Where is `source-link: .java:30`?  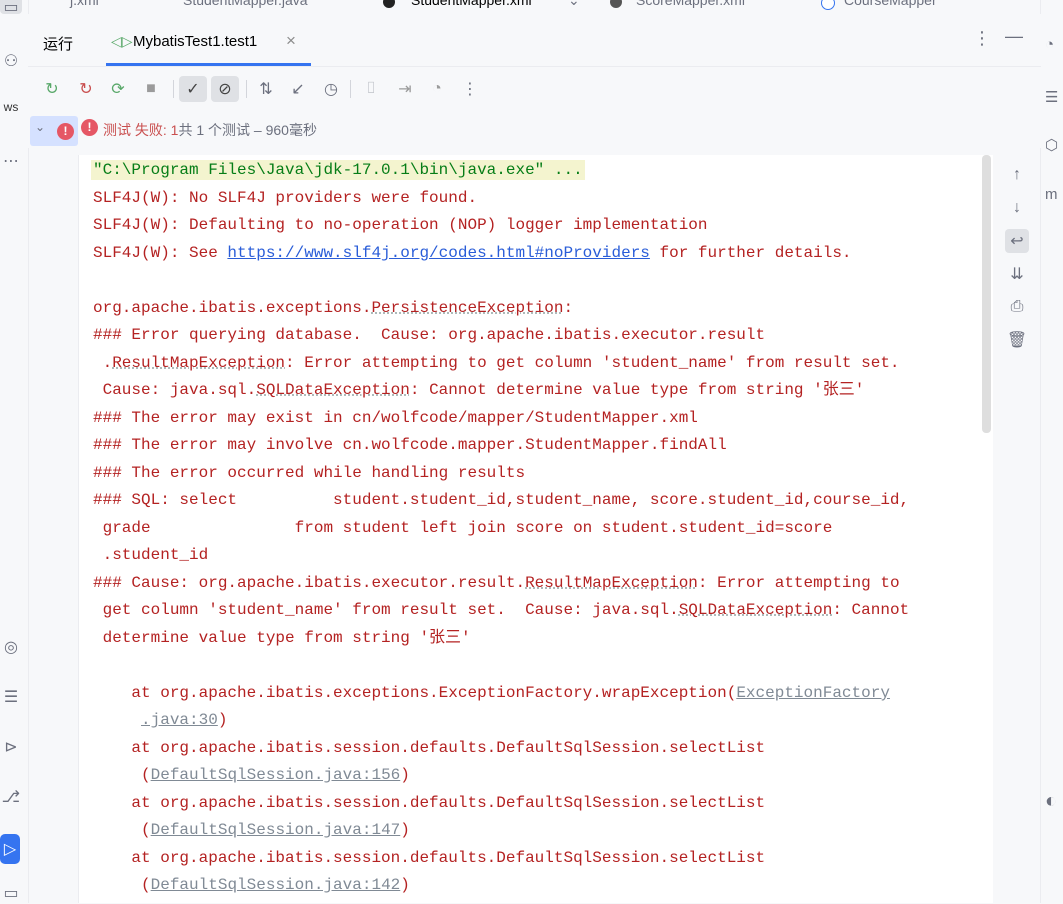
source-link: .java:30 is located at coordinates (179, 720).